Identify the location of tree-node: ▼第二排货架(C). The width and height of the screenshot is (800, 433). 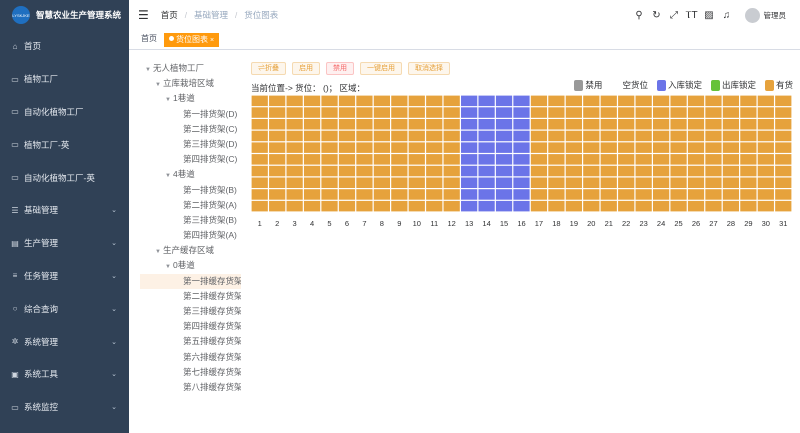
(190, 129).